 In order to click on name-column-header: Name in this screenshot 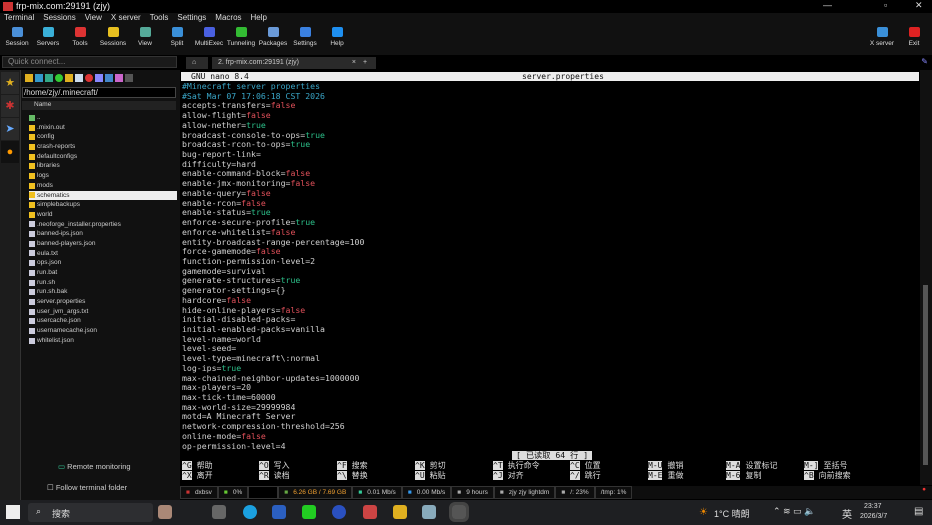, I will do `click(99, 105)`.